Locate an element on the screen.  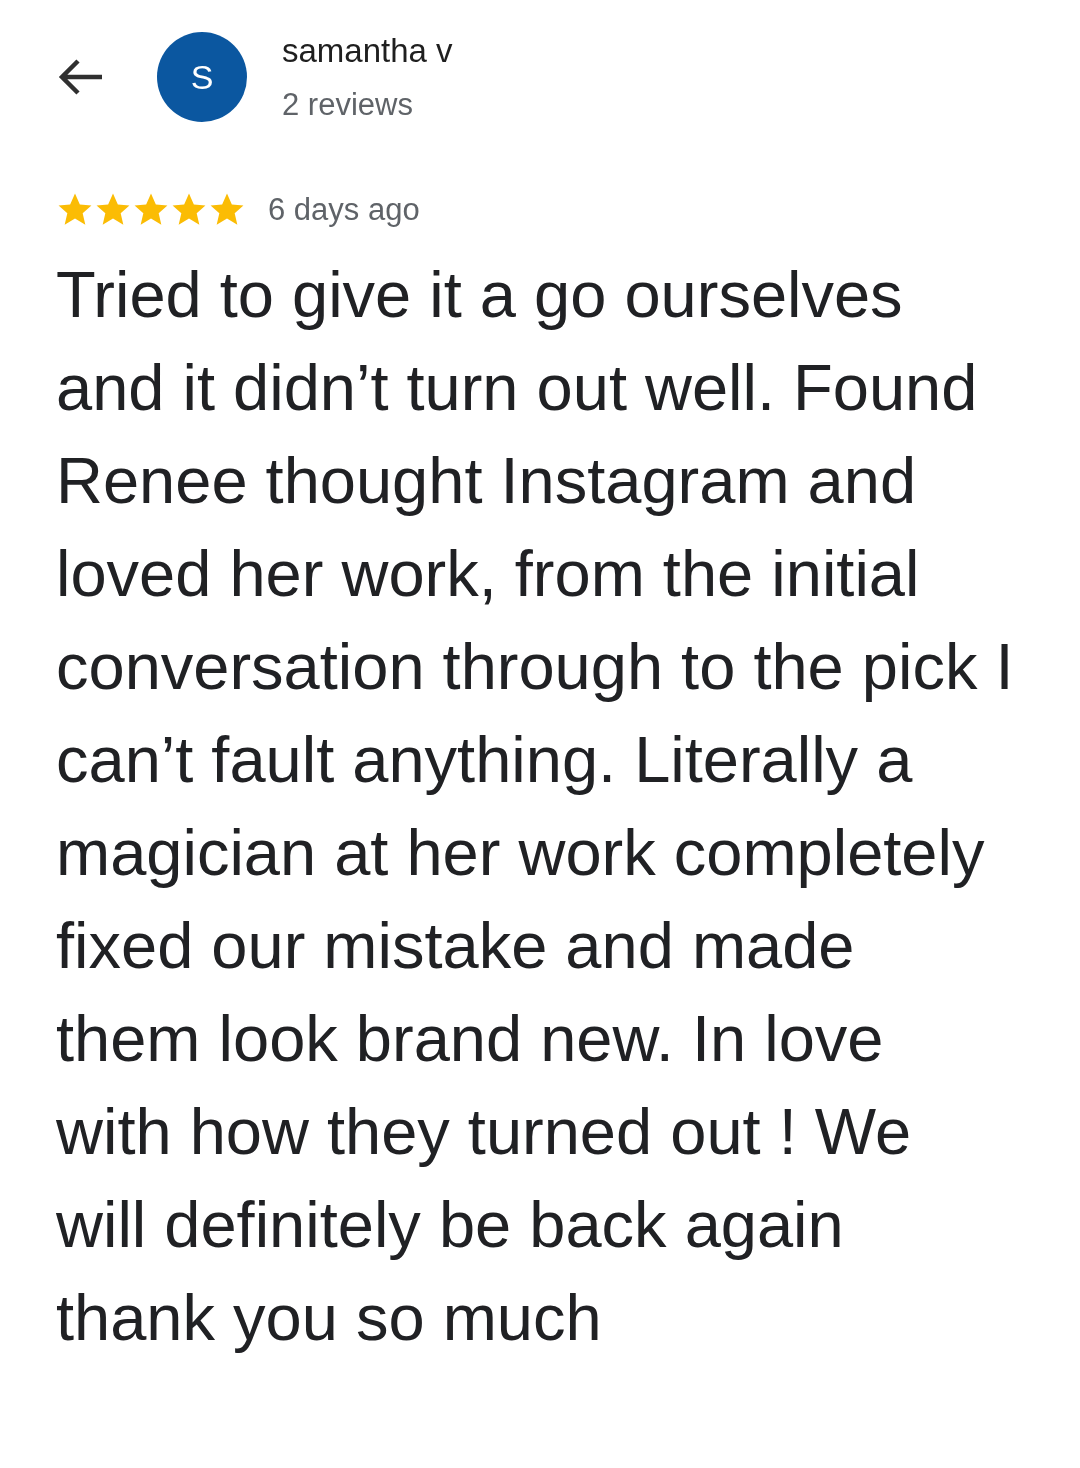
avatar: S is located at coordinates (202, 77).